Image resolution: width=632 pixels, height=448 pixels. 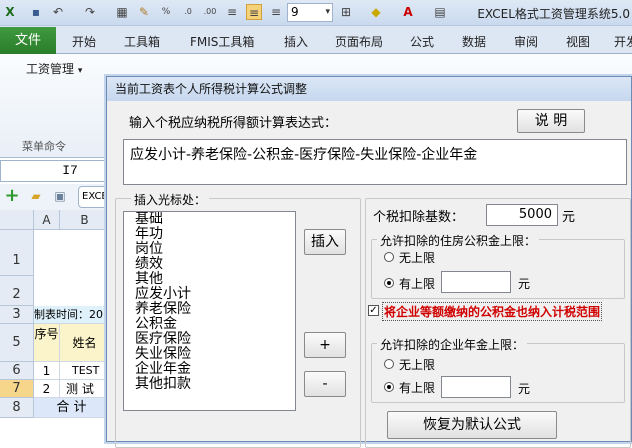 I want to click on add-icon: +, so click(x=12, y=196).